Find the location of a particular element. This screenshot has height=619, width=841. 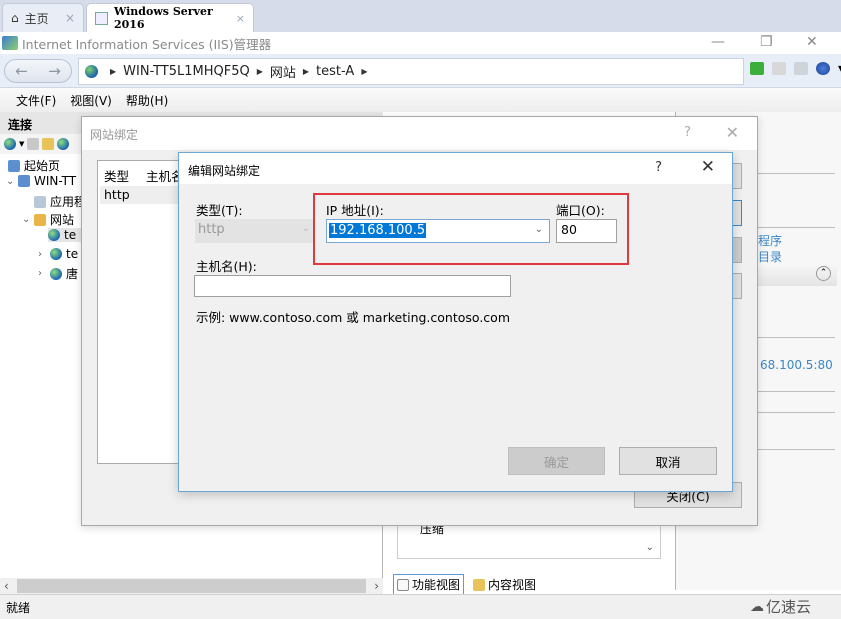

tree-item-sites: ⌄ 网站 is located at coordinates (48, 219).